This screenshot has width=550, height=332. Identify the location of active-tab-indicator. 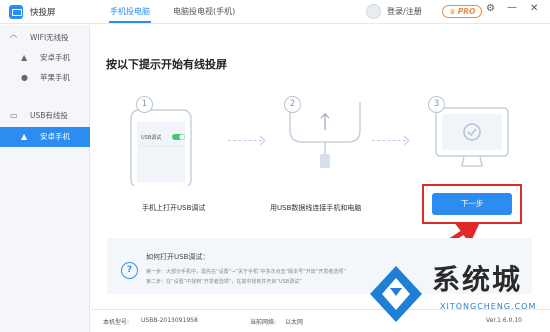
(130, 22).